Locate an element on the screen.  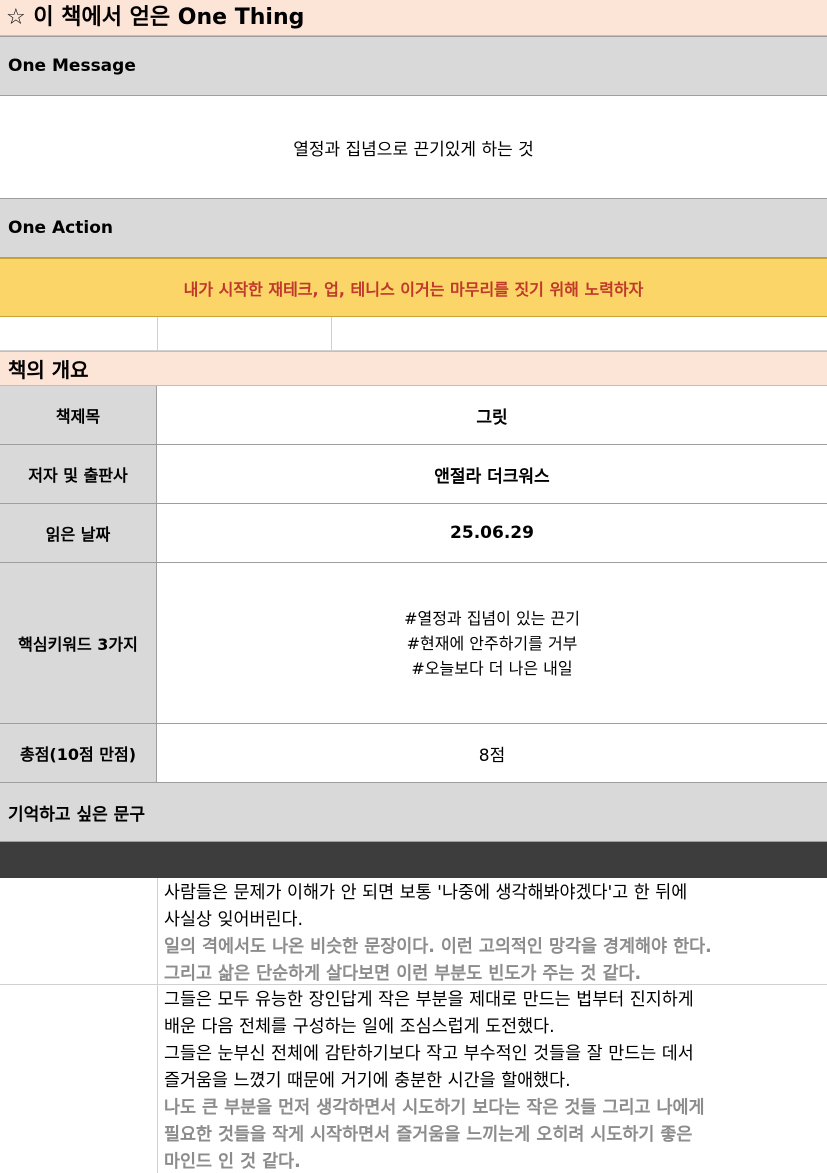
author-row: 저자 및 출판사 앤절라 더크워스 is located at coordinates (413, 474).